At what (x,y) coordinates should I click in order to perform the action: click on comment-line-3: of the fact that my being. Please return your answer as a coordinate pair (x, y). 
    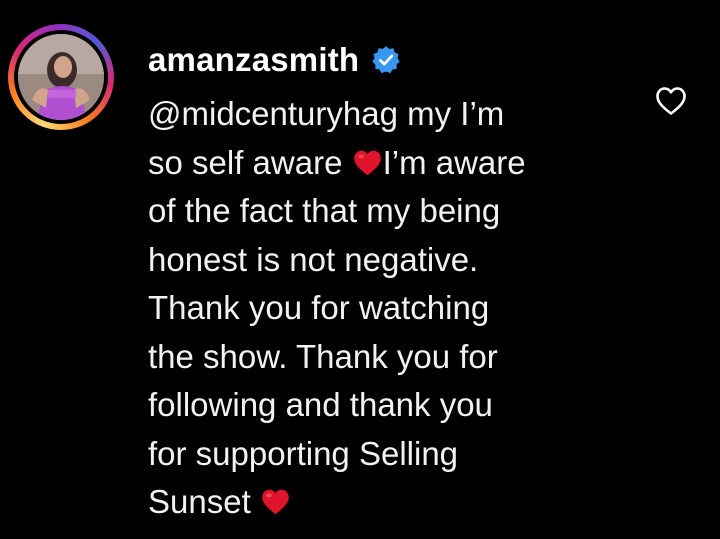
    Looking at the image, I should click on (324, 210).